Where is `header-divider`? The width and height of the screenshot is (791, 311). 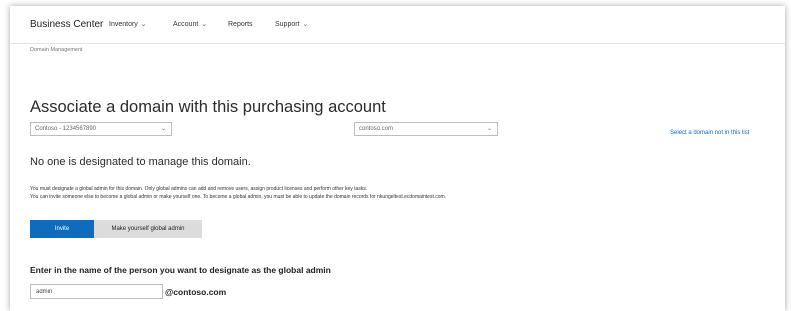 header-divider is located at coordinates (397, 43).